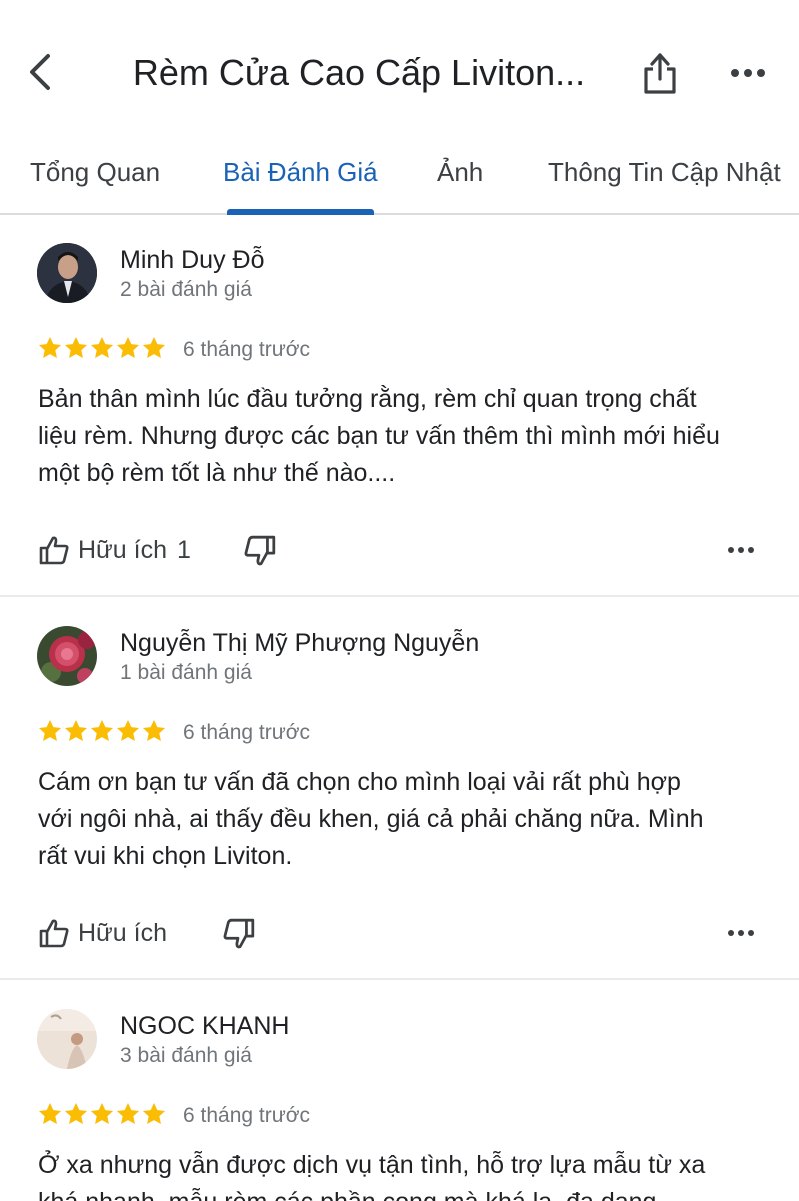 Image resolution: width=799 pixels, height=1201 pixels. Describe the element at coordinates (664, 172) in the screenshot. I see `tab-updates: Thông Tin Cập Nhật` at that location.